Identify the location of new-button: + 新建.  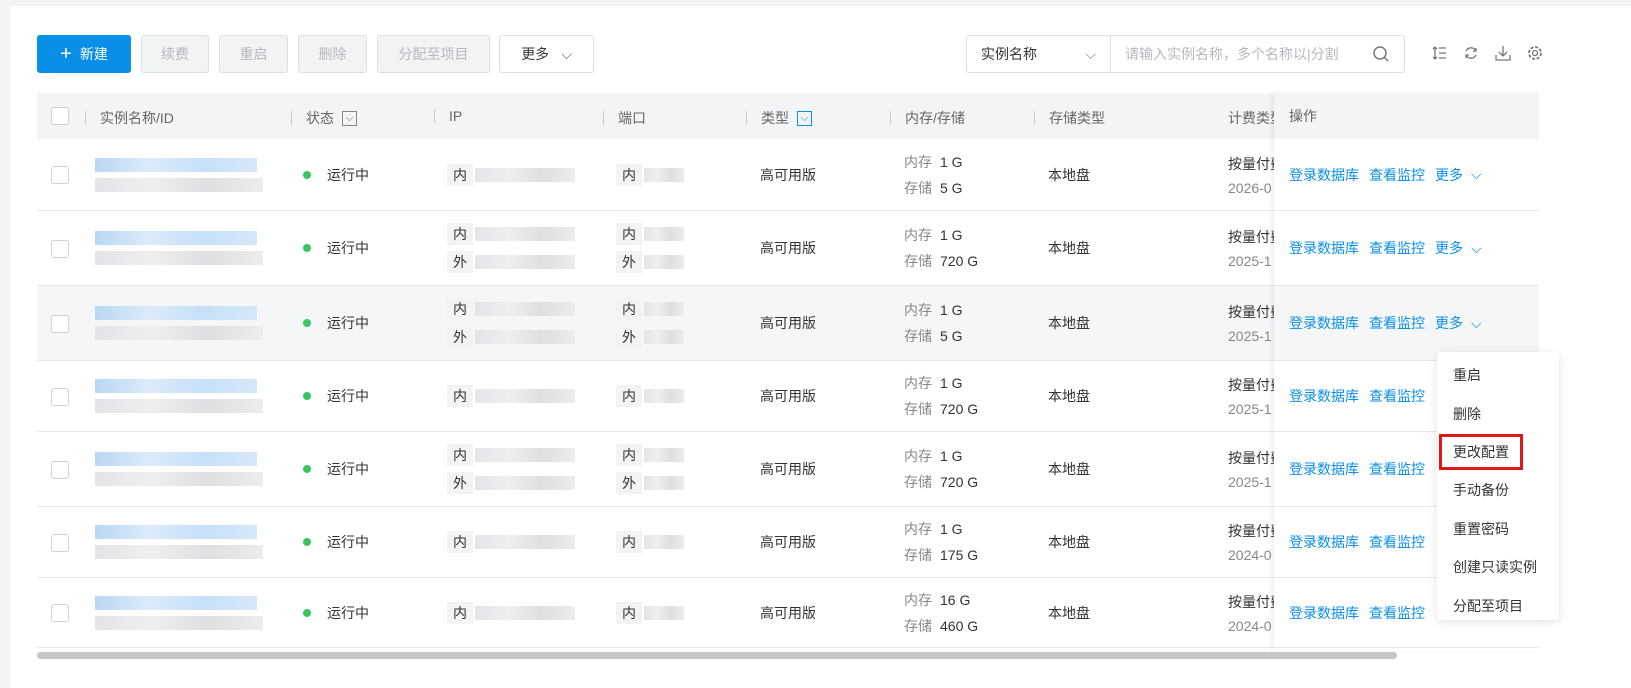
(84, 54).